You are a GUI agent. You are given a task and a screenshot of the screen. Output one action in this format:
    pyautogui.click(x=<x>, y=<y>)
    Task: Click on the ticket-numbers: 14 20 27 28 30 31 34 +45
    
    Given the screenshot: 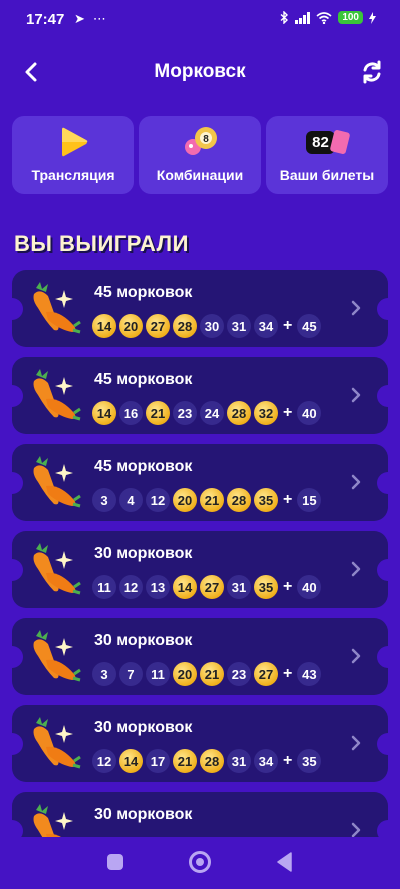 What is the action you would take?
    pyautogui.click(x=207, y=326)
    